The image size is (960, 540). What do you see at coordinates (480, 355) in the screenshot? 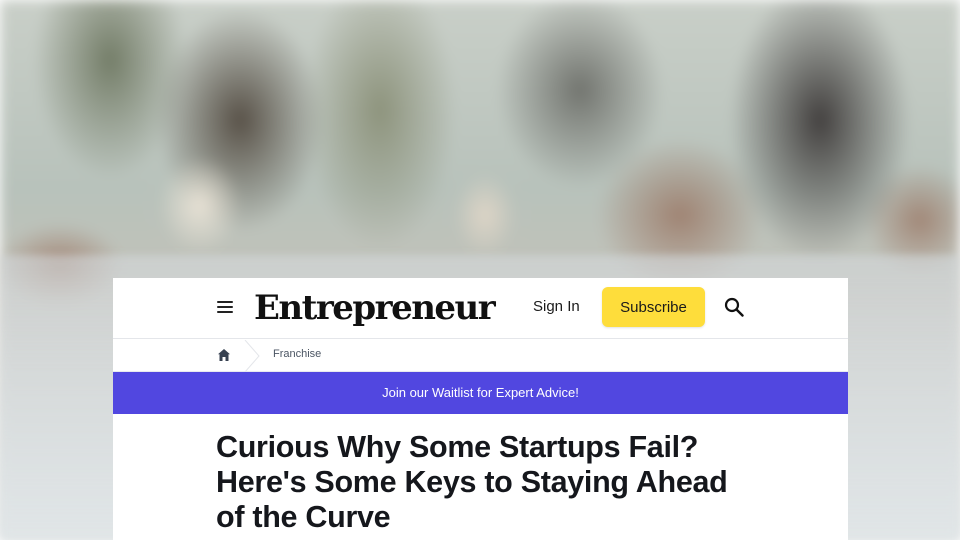
I see `breadcrumb: Franchise` at bounding box center [480, 355].